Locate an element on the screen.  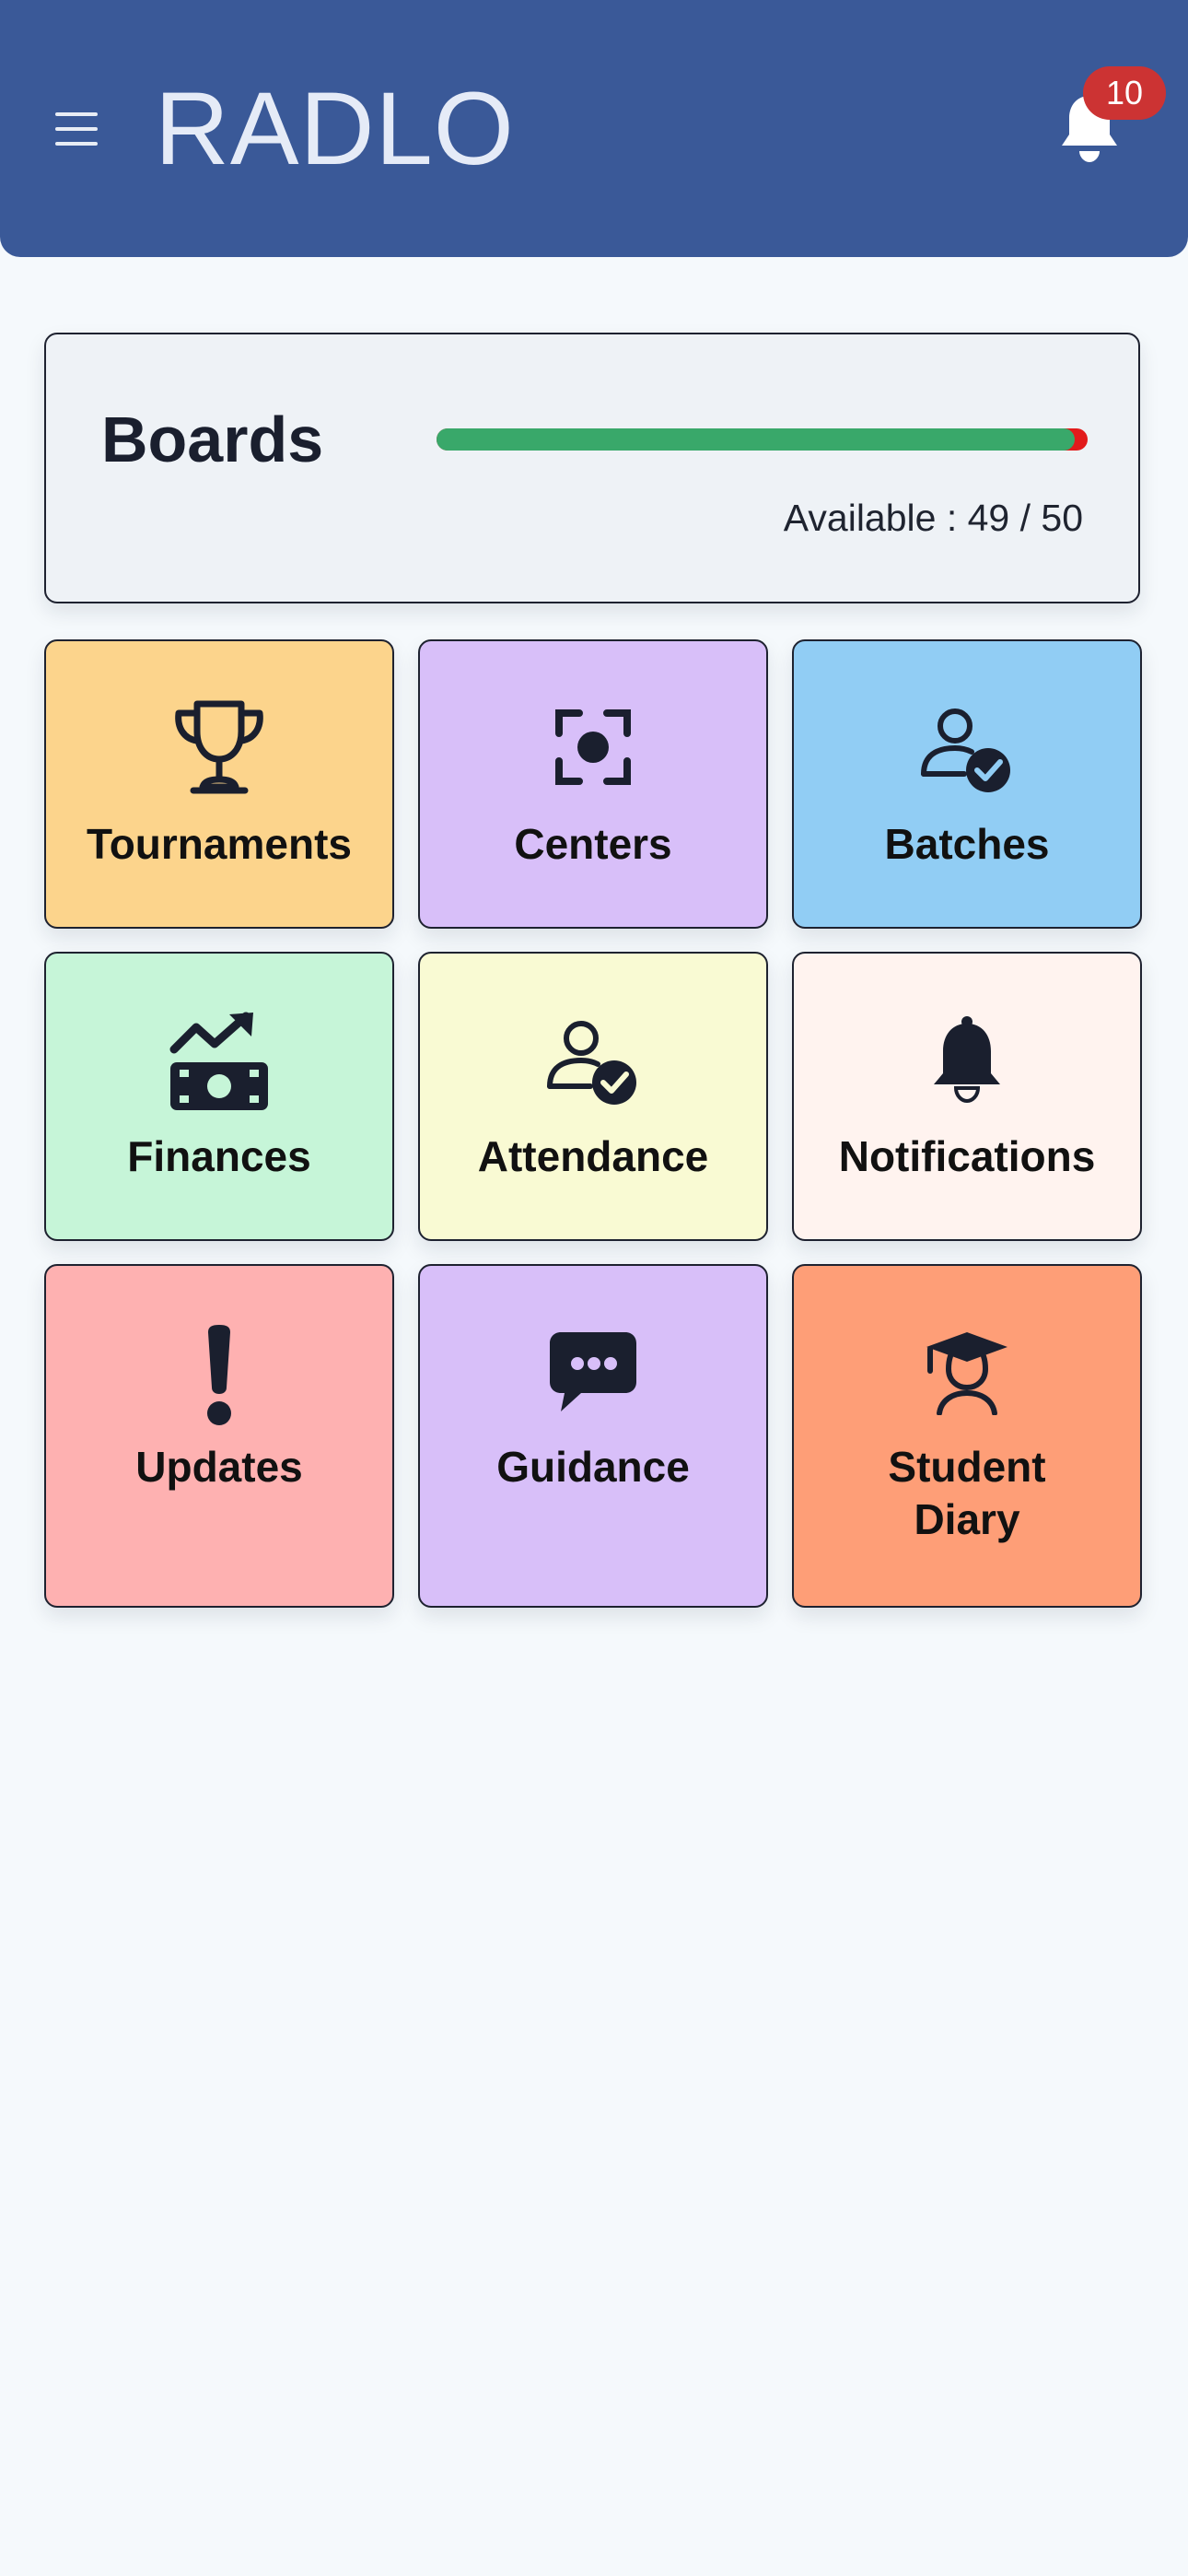
tile-tournaments: Tournaments is located at coordinates (219, 784).